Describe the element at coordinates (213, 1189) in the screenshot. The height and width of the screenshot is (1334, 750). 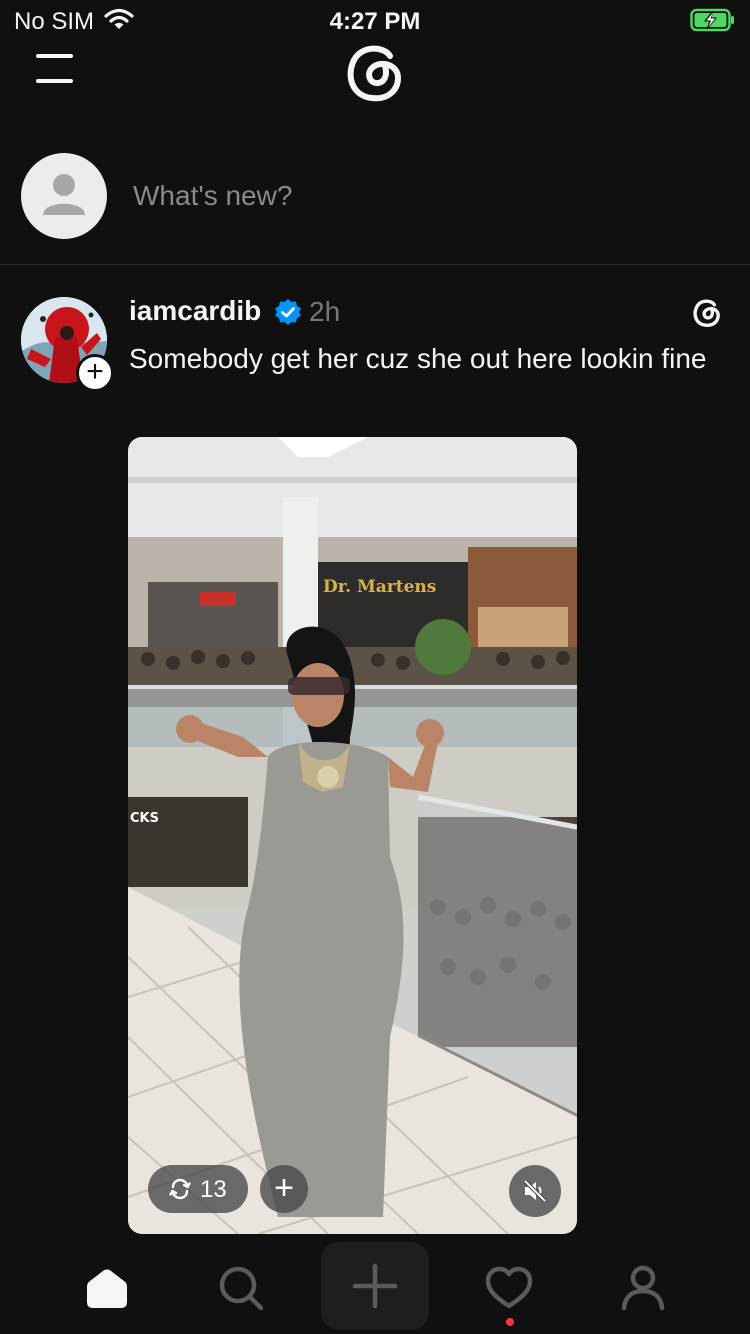
I see `repost-count: 13` at that location.